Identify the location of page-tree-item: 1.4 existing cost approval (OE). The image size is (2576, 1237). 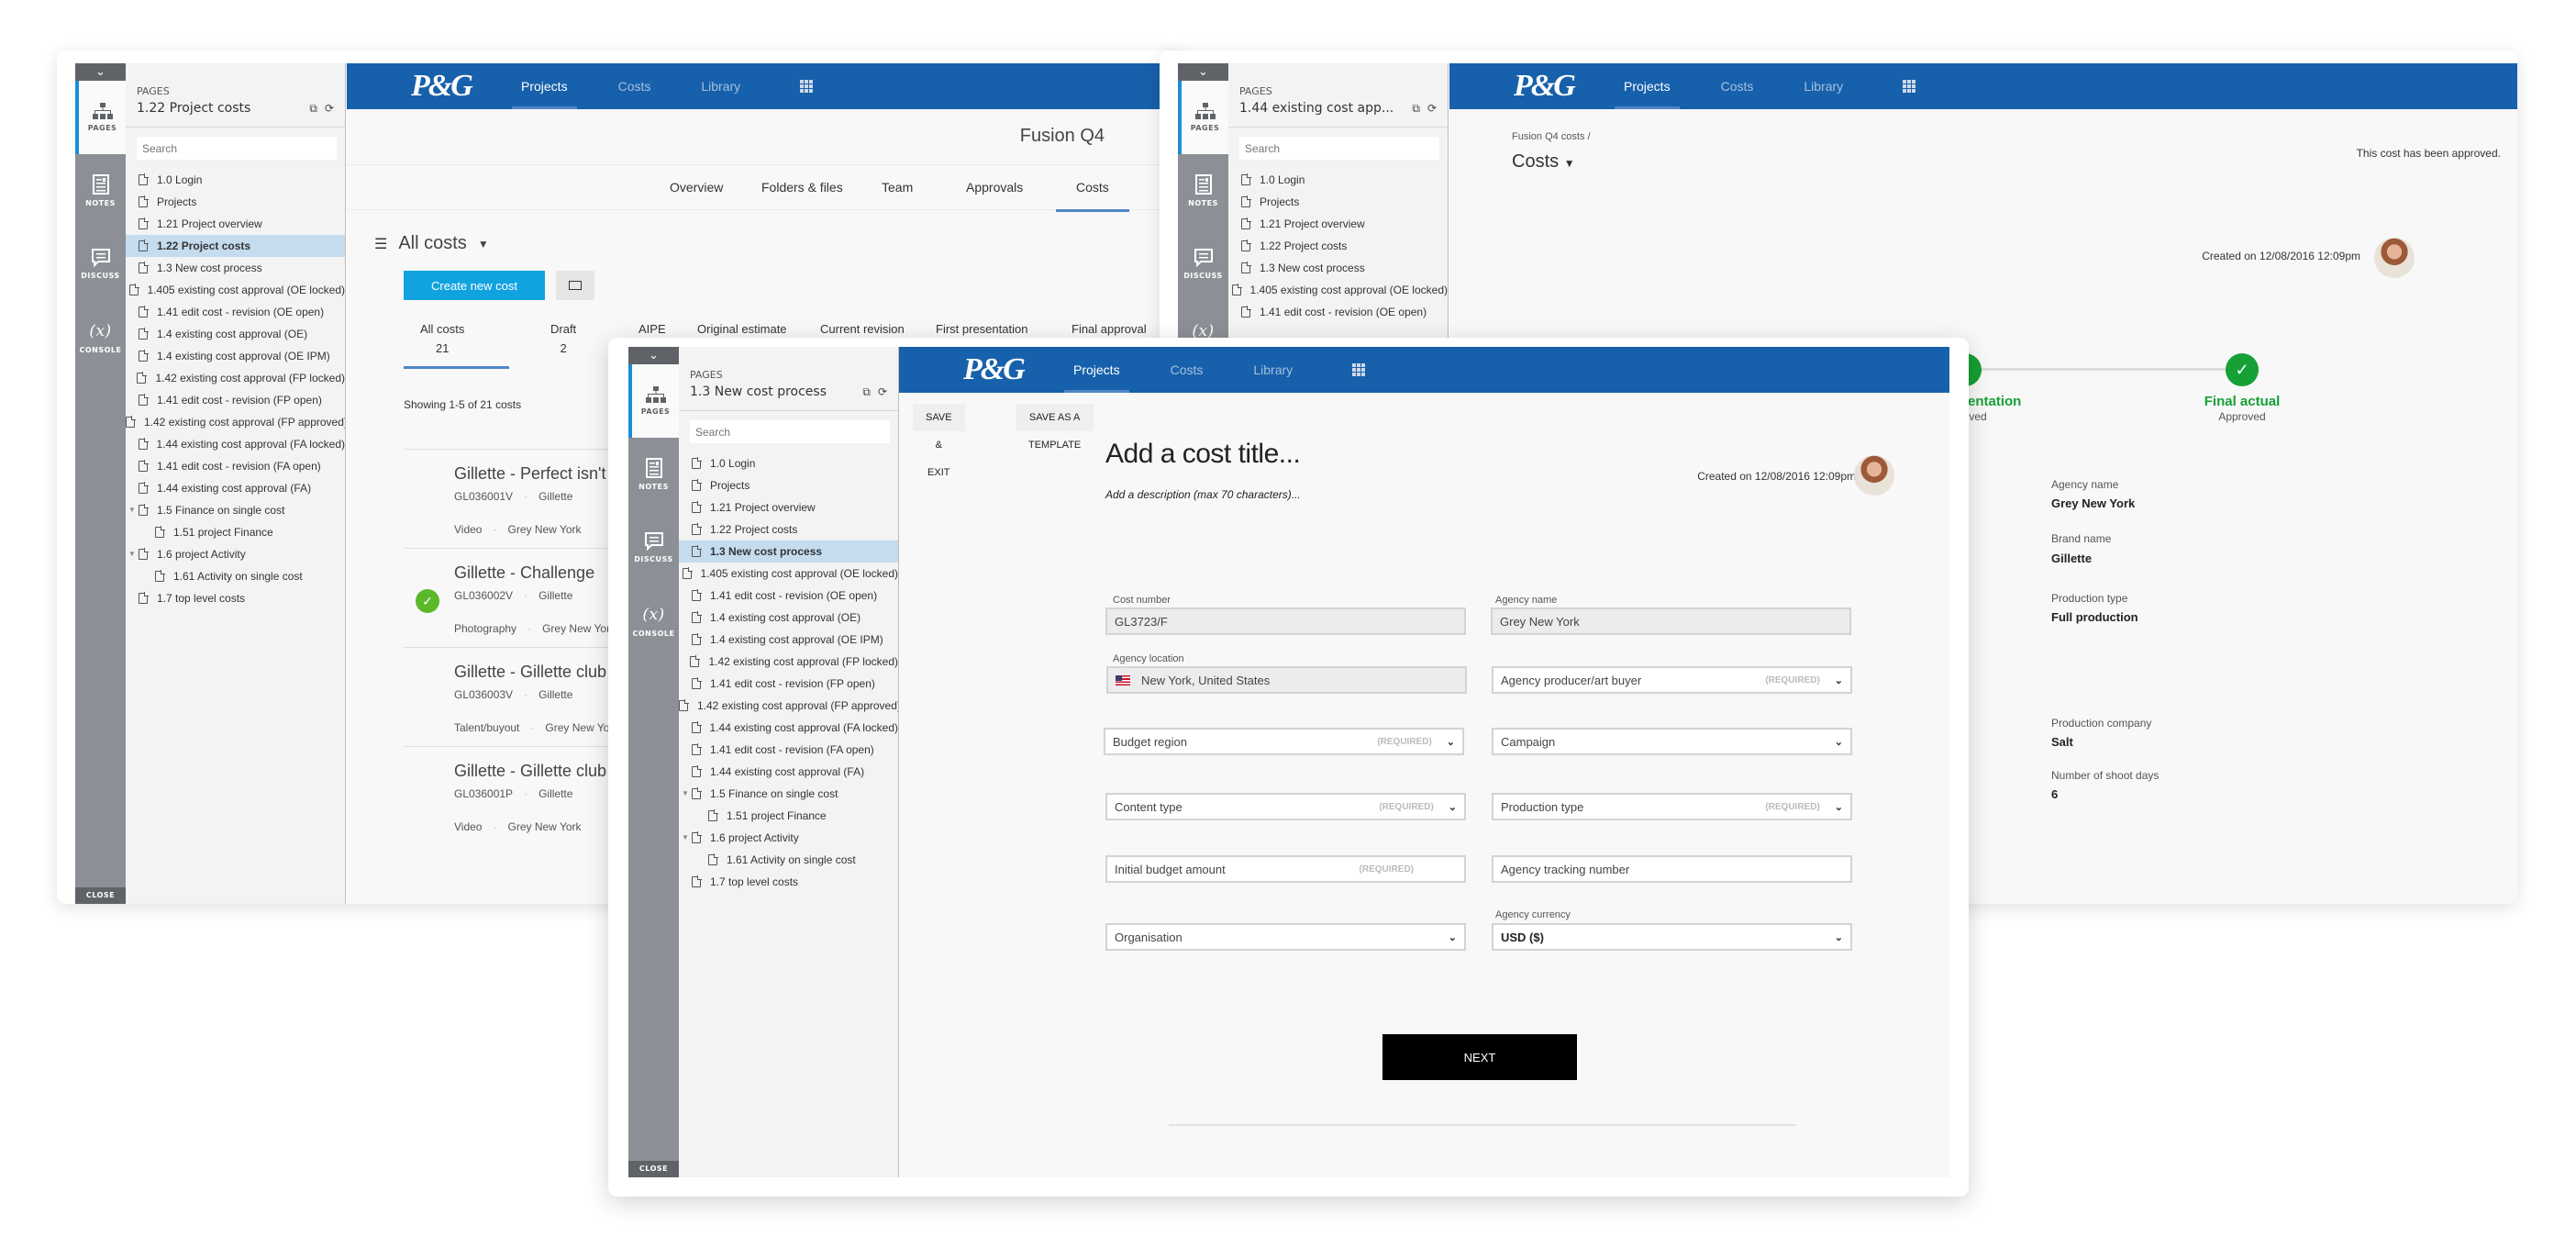
(235, 334).